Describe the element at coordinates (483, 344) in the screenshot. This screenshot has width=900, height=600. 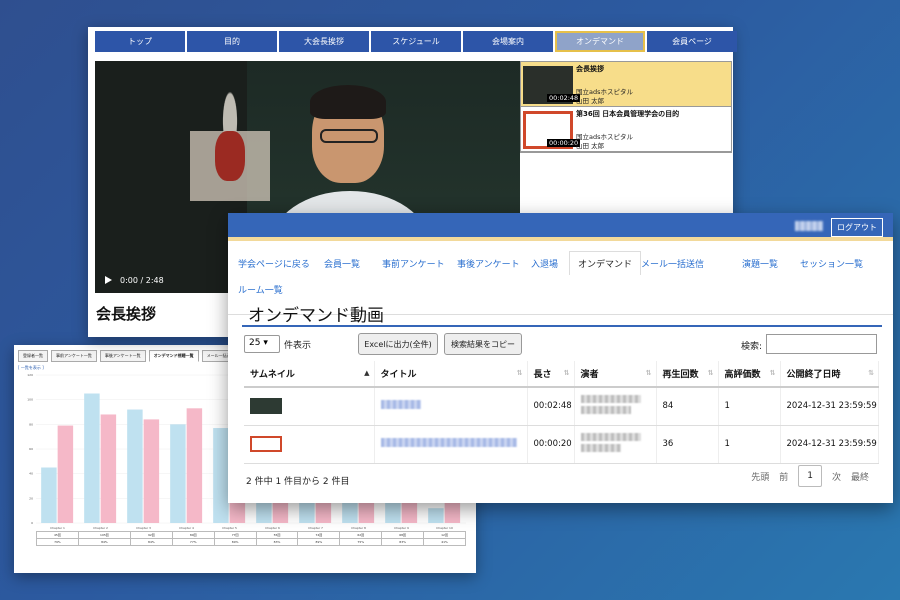
I see `copy-results-button: 検索結果をコピー` at that location.